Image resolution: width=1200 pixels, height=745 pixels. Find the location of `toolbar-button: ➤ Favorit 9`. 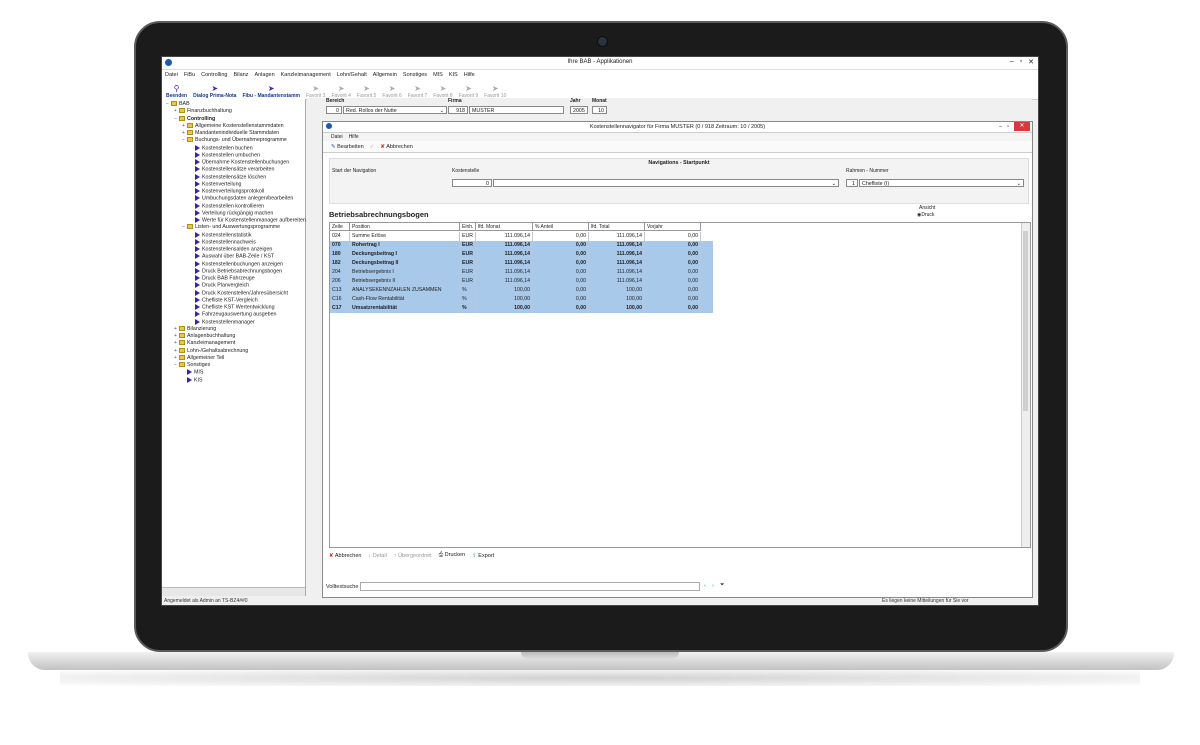

toolbar-button: ➤ Favorit 9 is located at coordinates (468, 90).